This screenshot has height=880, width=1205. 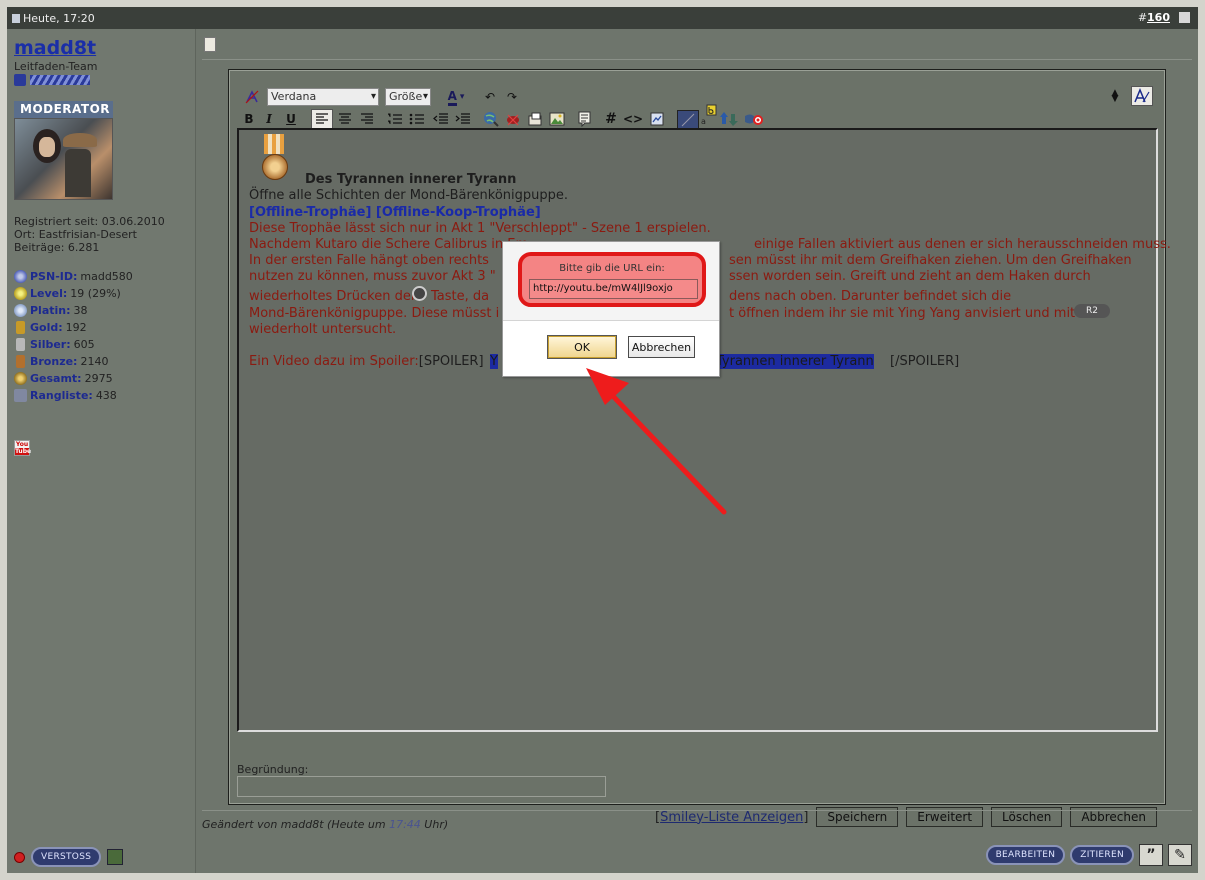 I want to click on registered-since: Registriert seit: 03.06.2010, so click(x=89, y=221).